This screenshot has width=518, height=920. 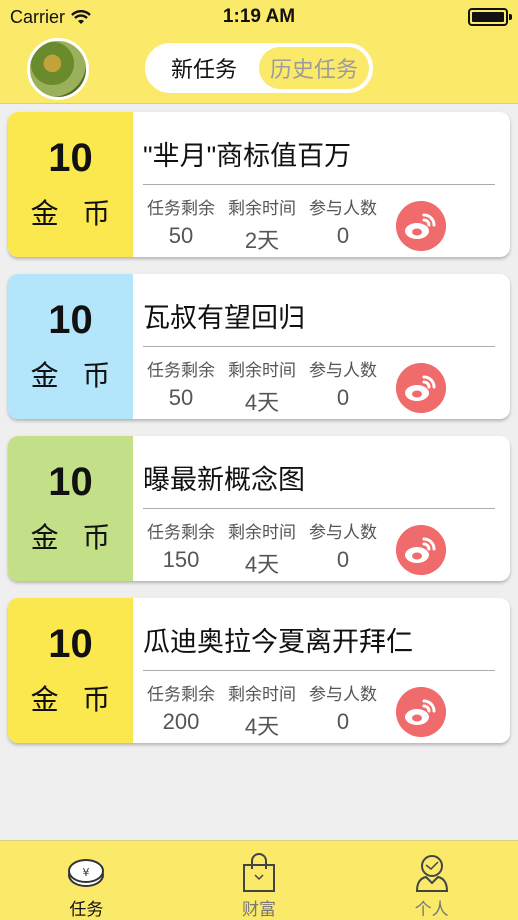 I want to click on status-time: 1:19 AM, so click(x=259, y=16).